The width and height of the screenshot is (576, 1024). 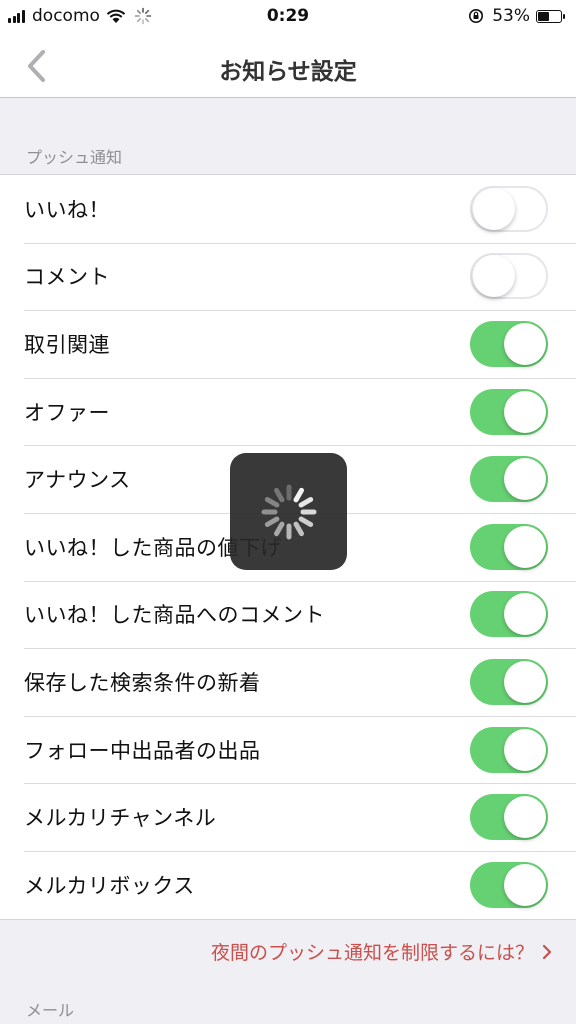 I want to click on battery-percent: 53%, so click(x=511, y=16).